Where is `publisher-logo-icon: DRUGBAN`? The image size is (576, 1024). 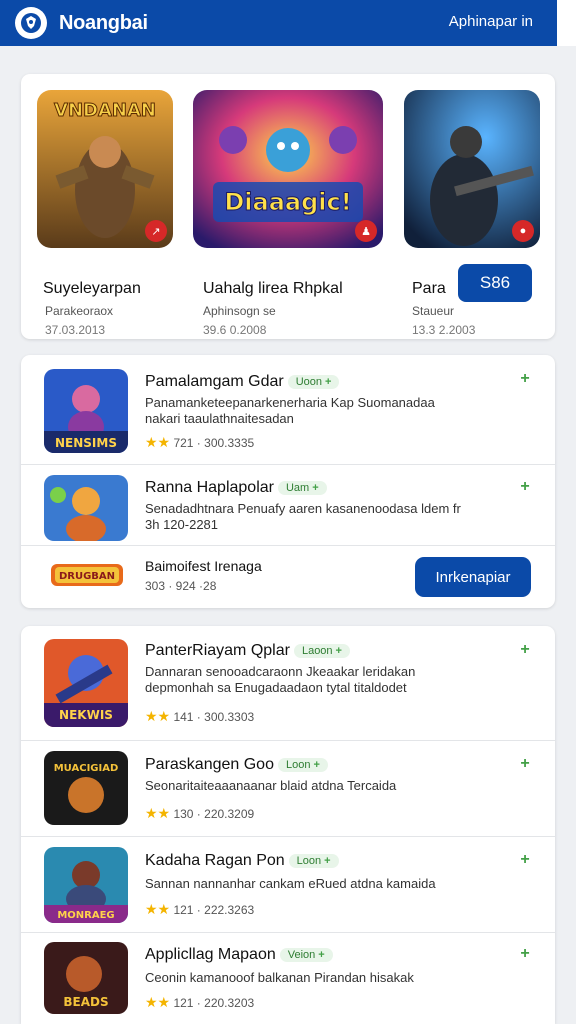 publisher-logo-icon: DRUGBAN is located at coordinates (87, 575).